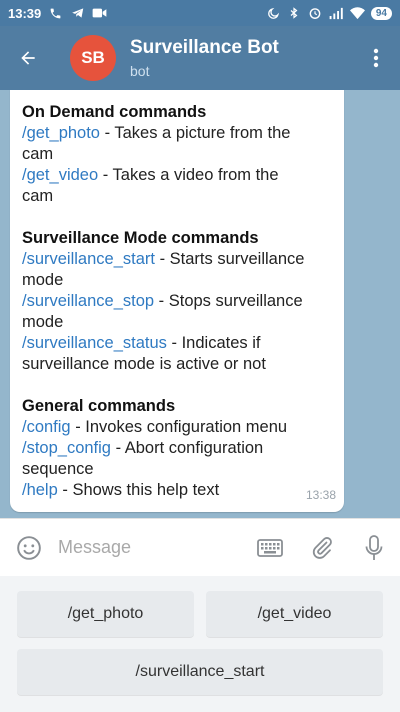 The width and height of the screenshot is (400, 712). I want to click on signal-icon, so click(336, 13).